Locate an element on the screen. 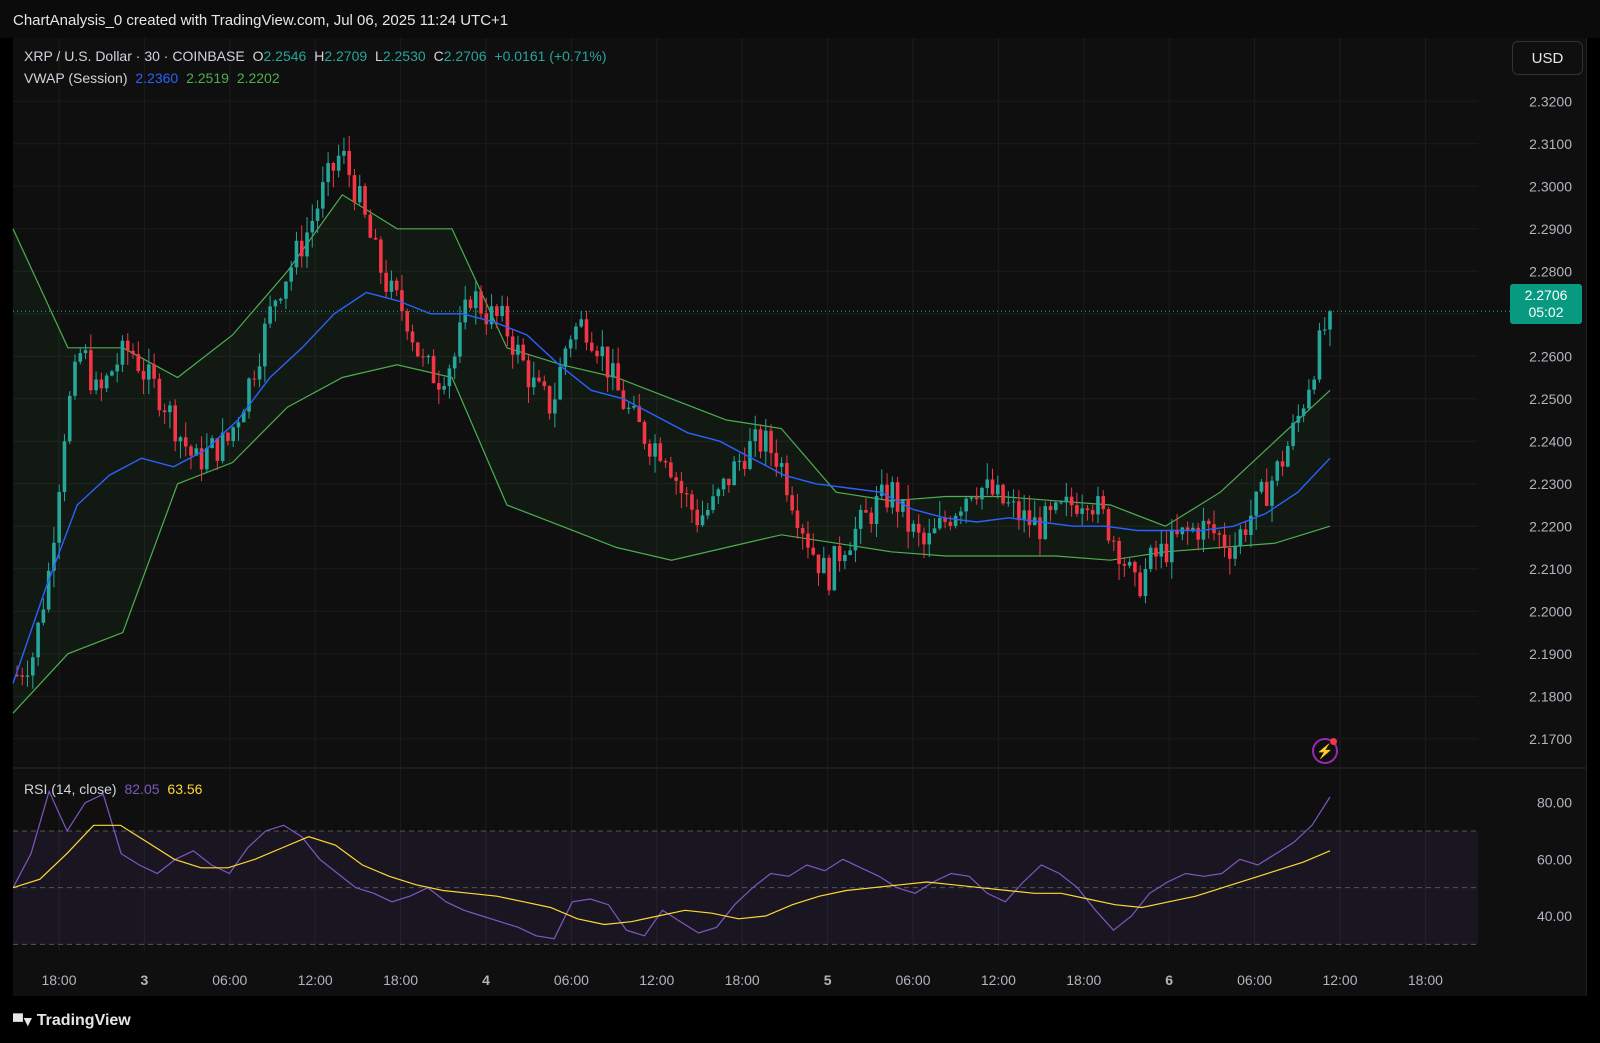 This screenshot has height=1043, width=1600. price-tick-label: 2.3000 is located at coordinates (1550, 186).